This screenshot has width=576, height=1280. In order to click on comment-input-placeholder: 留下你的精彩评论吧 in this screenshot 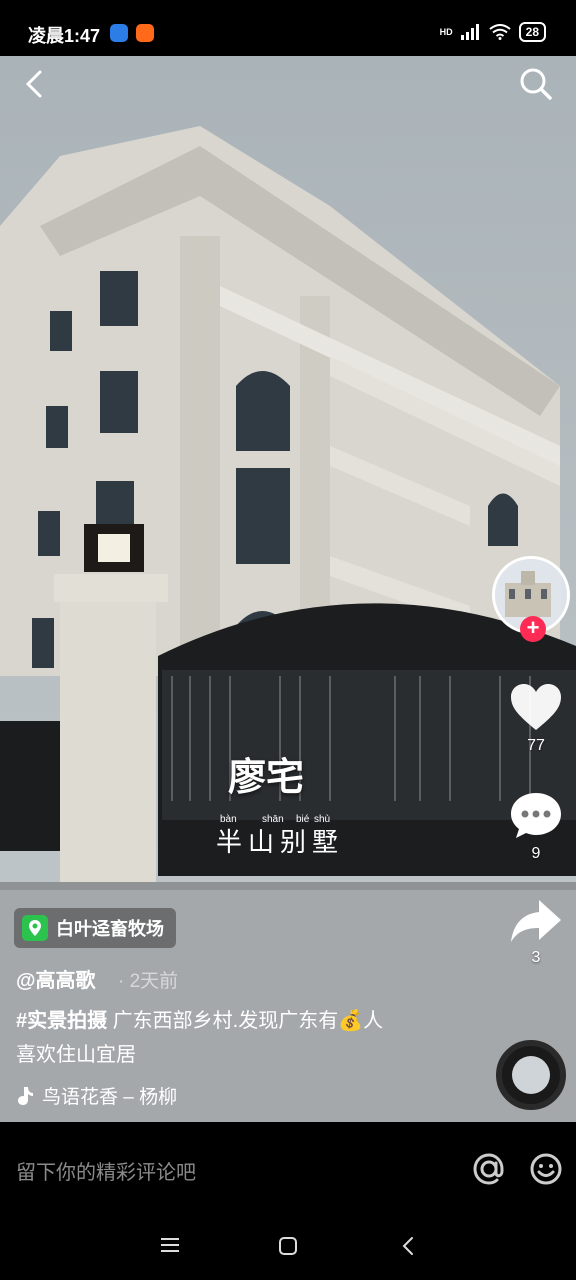, I will do `click(106, 1170)`.